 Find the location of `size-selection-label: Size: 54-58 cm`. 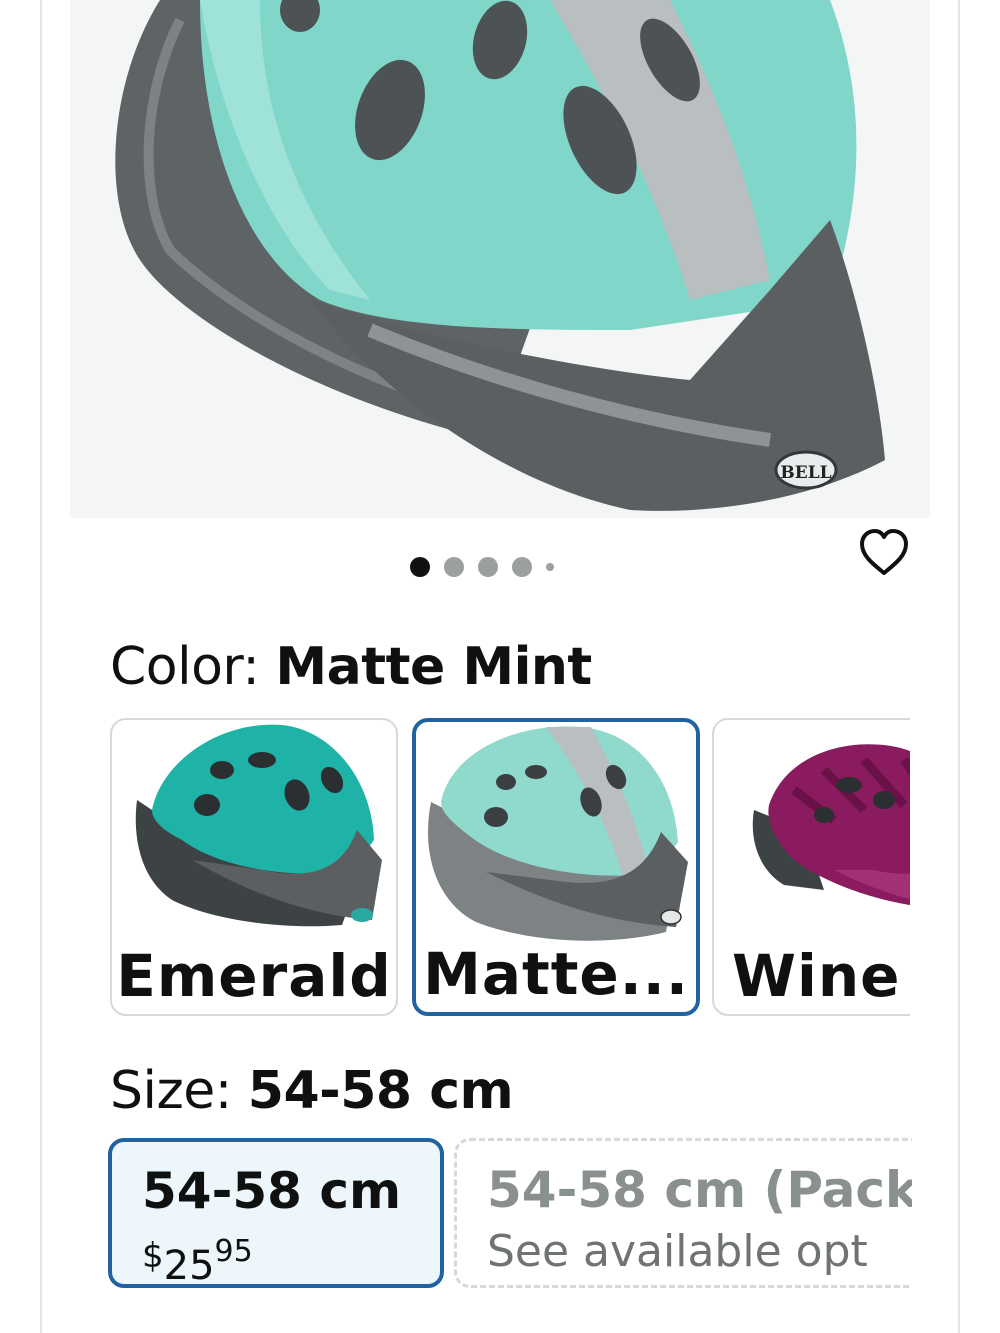

size-selection-label: Size: 54-58 cm is located at coordinates (312, 1091).